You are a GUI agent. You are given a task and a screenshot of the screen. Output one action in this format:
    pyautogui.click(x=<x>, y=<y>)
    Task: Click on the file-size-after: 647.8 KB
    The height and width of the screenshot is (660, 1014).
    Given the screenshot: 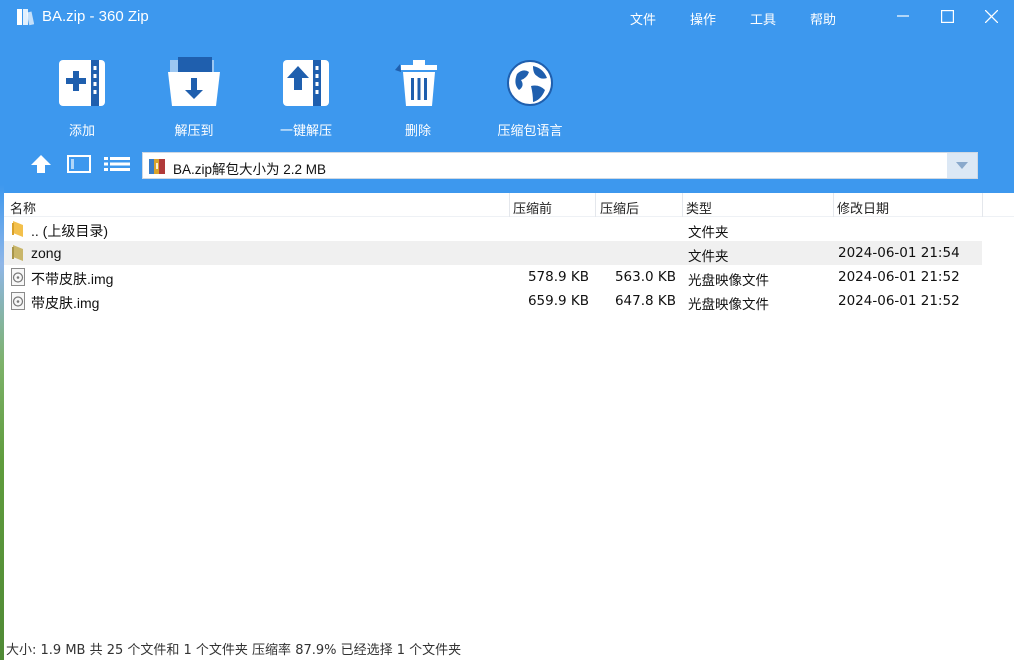 What is the action you would take?
    pyautogui.click(x=645, y=301)
    